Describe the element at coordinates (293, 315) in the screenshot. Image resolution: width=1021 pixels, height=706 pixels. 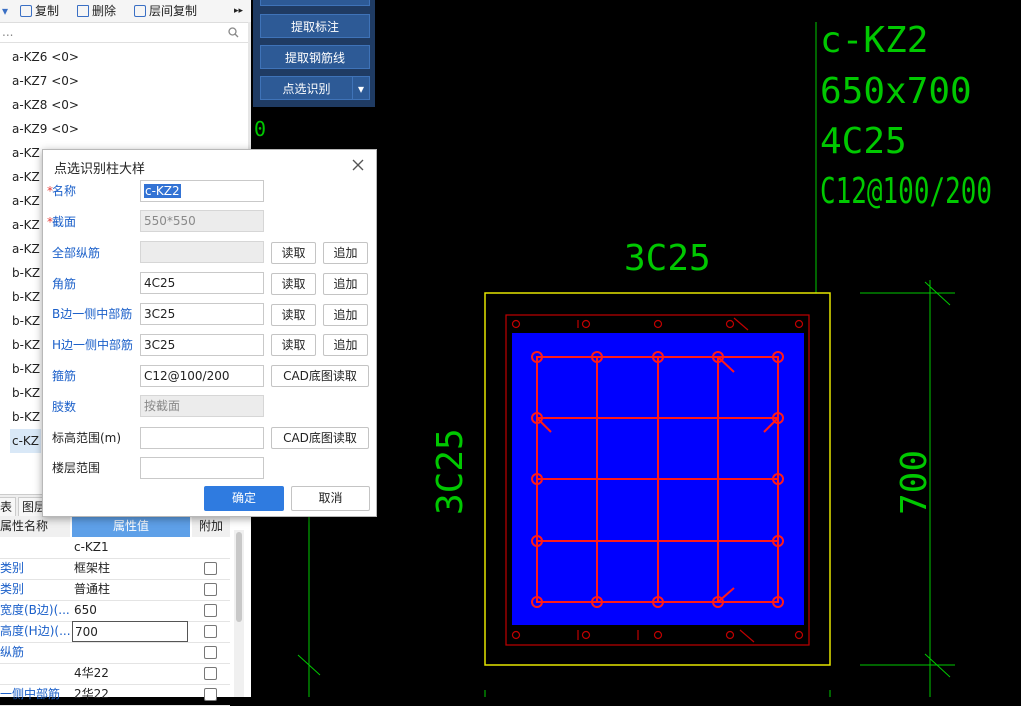
I see `read-b-mid-button: 读取` at that location.